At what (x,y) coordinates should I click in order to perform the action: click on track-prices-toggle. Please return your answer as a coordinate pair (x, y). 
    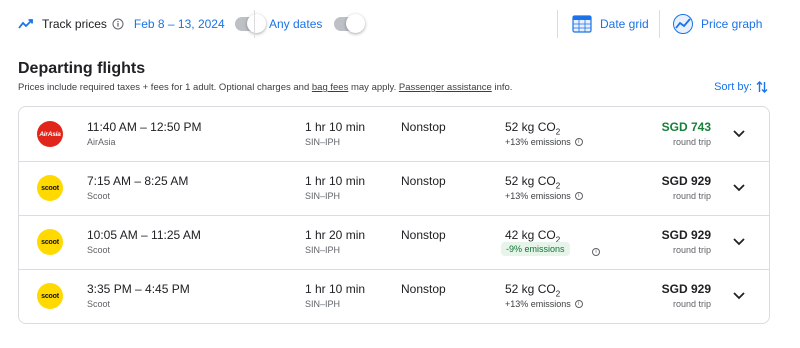
    Looking at the image, I should click on (250, 23).